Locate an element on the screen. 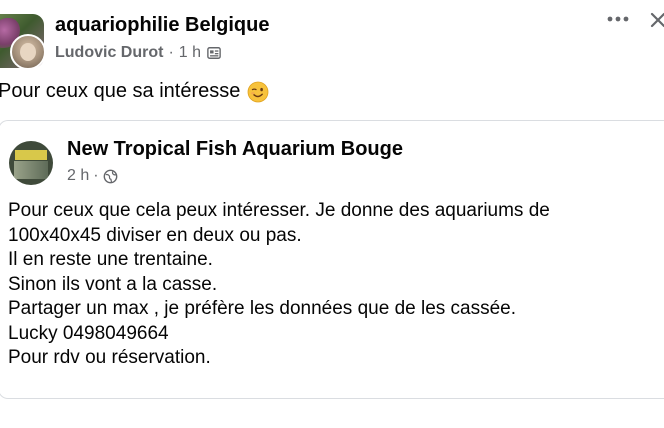 Image resolution: width=664 pixels, height=428 pixels. author-avatar is located at coordinates (28, 52).